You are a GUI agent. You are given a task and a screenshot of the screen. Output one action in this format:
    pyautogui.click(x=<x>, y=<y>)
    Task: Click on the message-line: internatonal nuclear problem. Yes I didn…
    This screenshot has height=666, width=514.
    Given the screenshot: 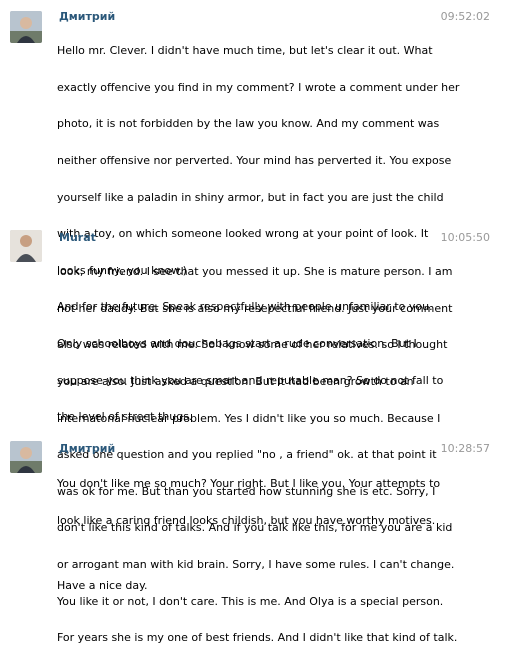 What is the action you would take?
    pyautogui.click(x=249, y=418)
    